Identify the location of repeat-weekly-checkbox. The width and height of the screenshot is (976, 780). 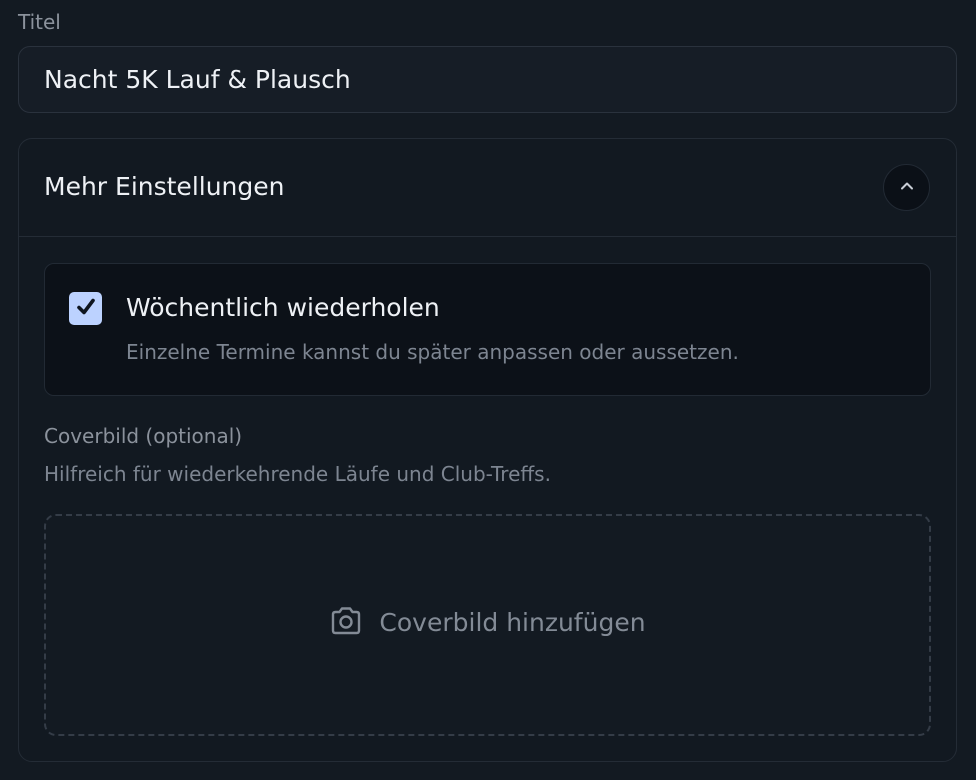
(85, 308).